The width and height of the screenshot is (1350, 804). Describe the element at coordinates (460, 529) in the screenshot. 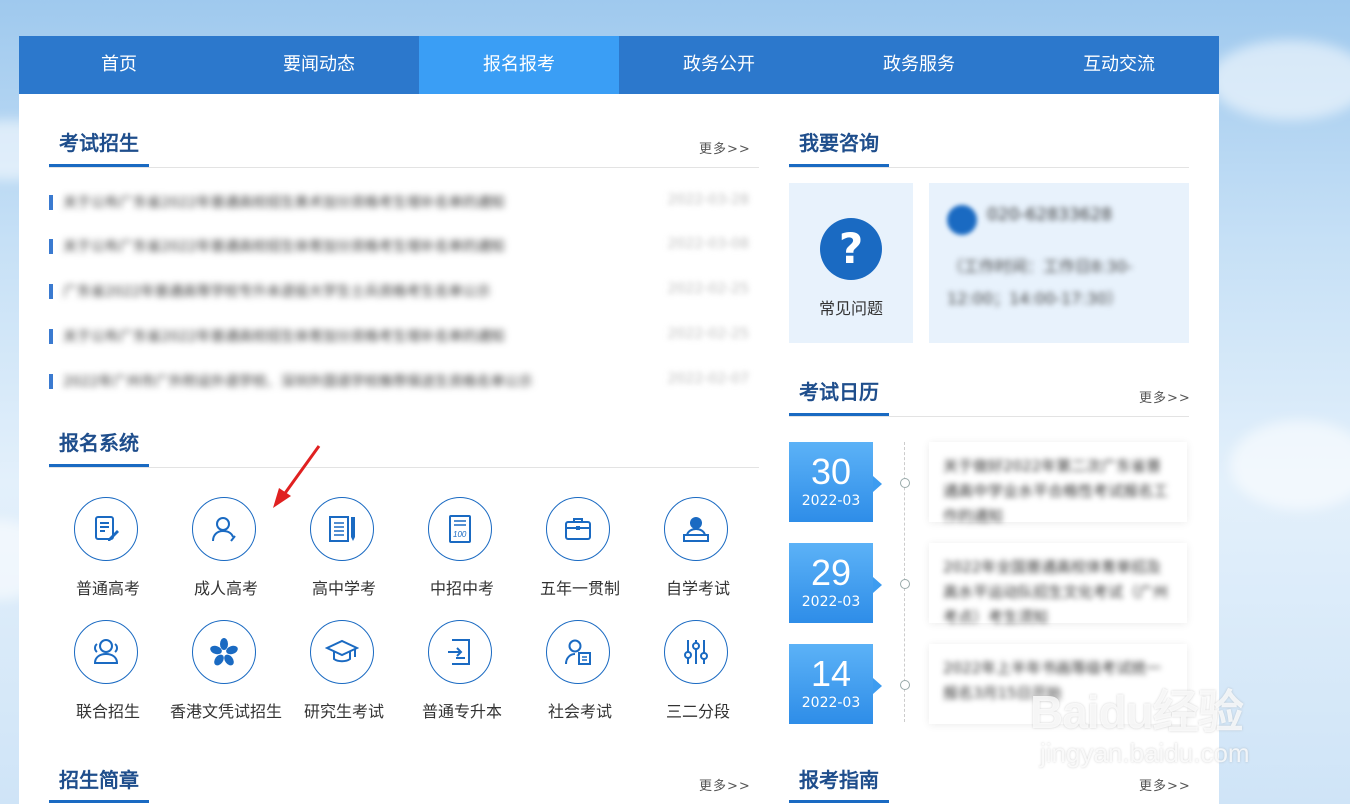

I see `score-paper-icon: 100` at that location.